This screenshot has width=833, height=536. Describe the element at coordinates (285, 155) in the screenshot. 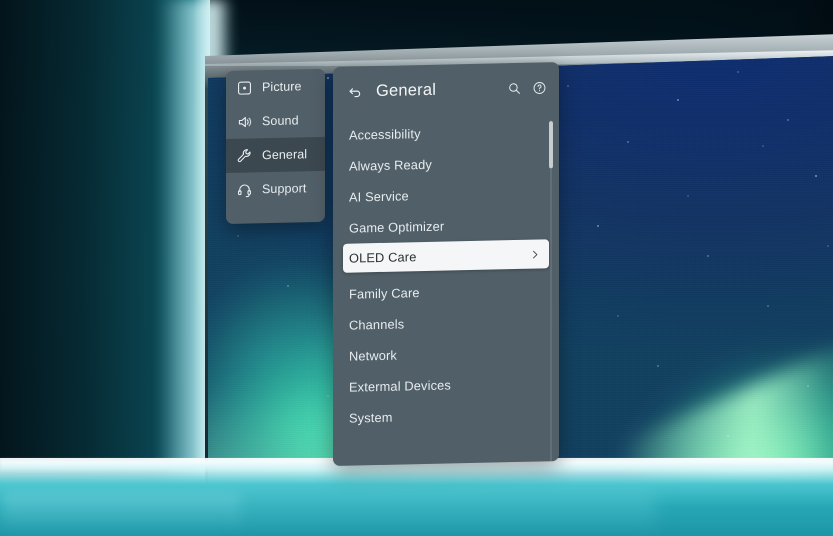

I see `sidebar-item-label: General` at that location.